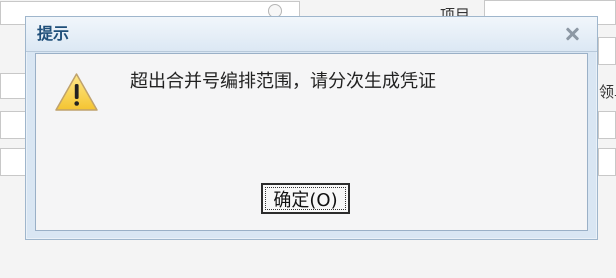 This screenshot has width=616, height=278. I want to click on warning-icon, so click(76, 92).